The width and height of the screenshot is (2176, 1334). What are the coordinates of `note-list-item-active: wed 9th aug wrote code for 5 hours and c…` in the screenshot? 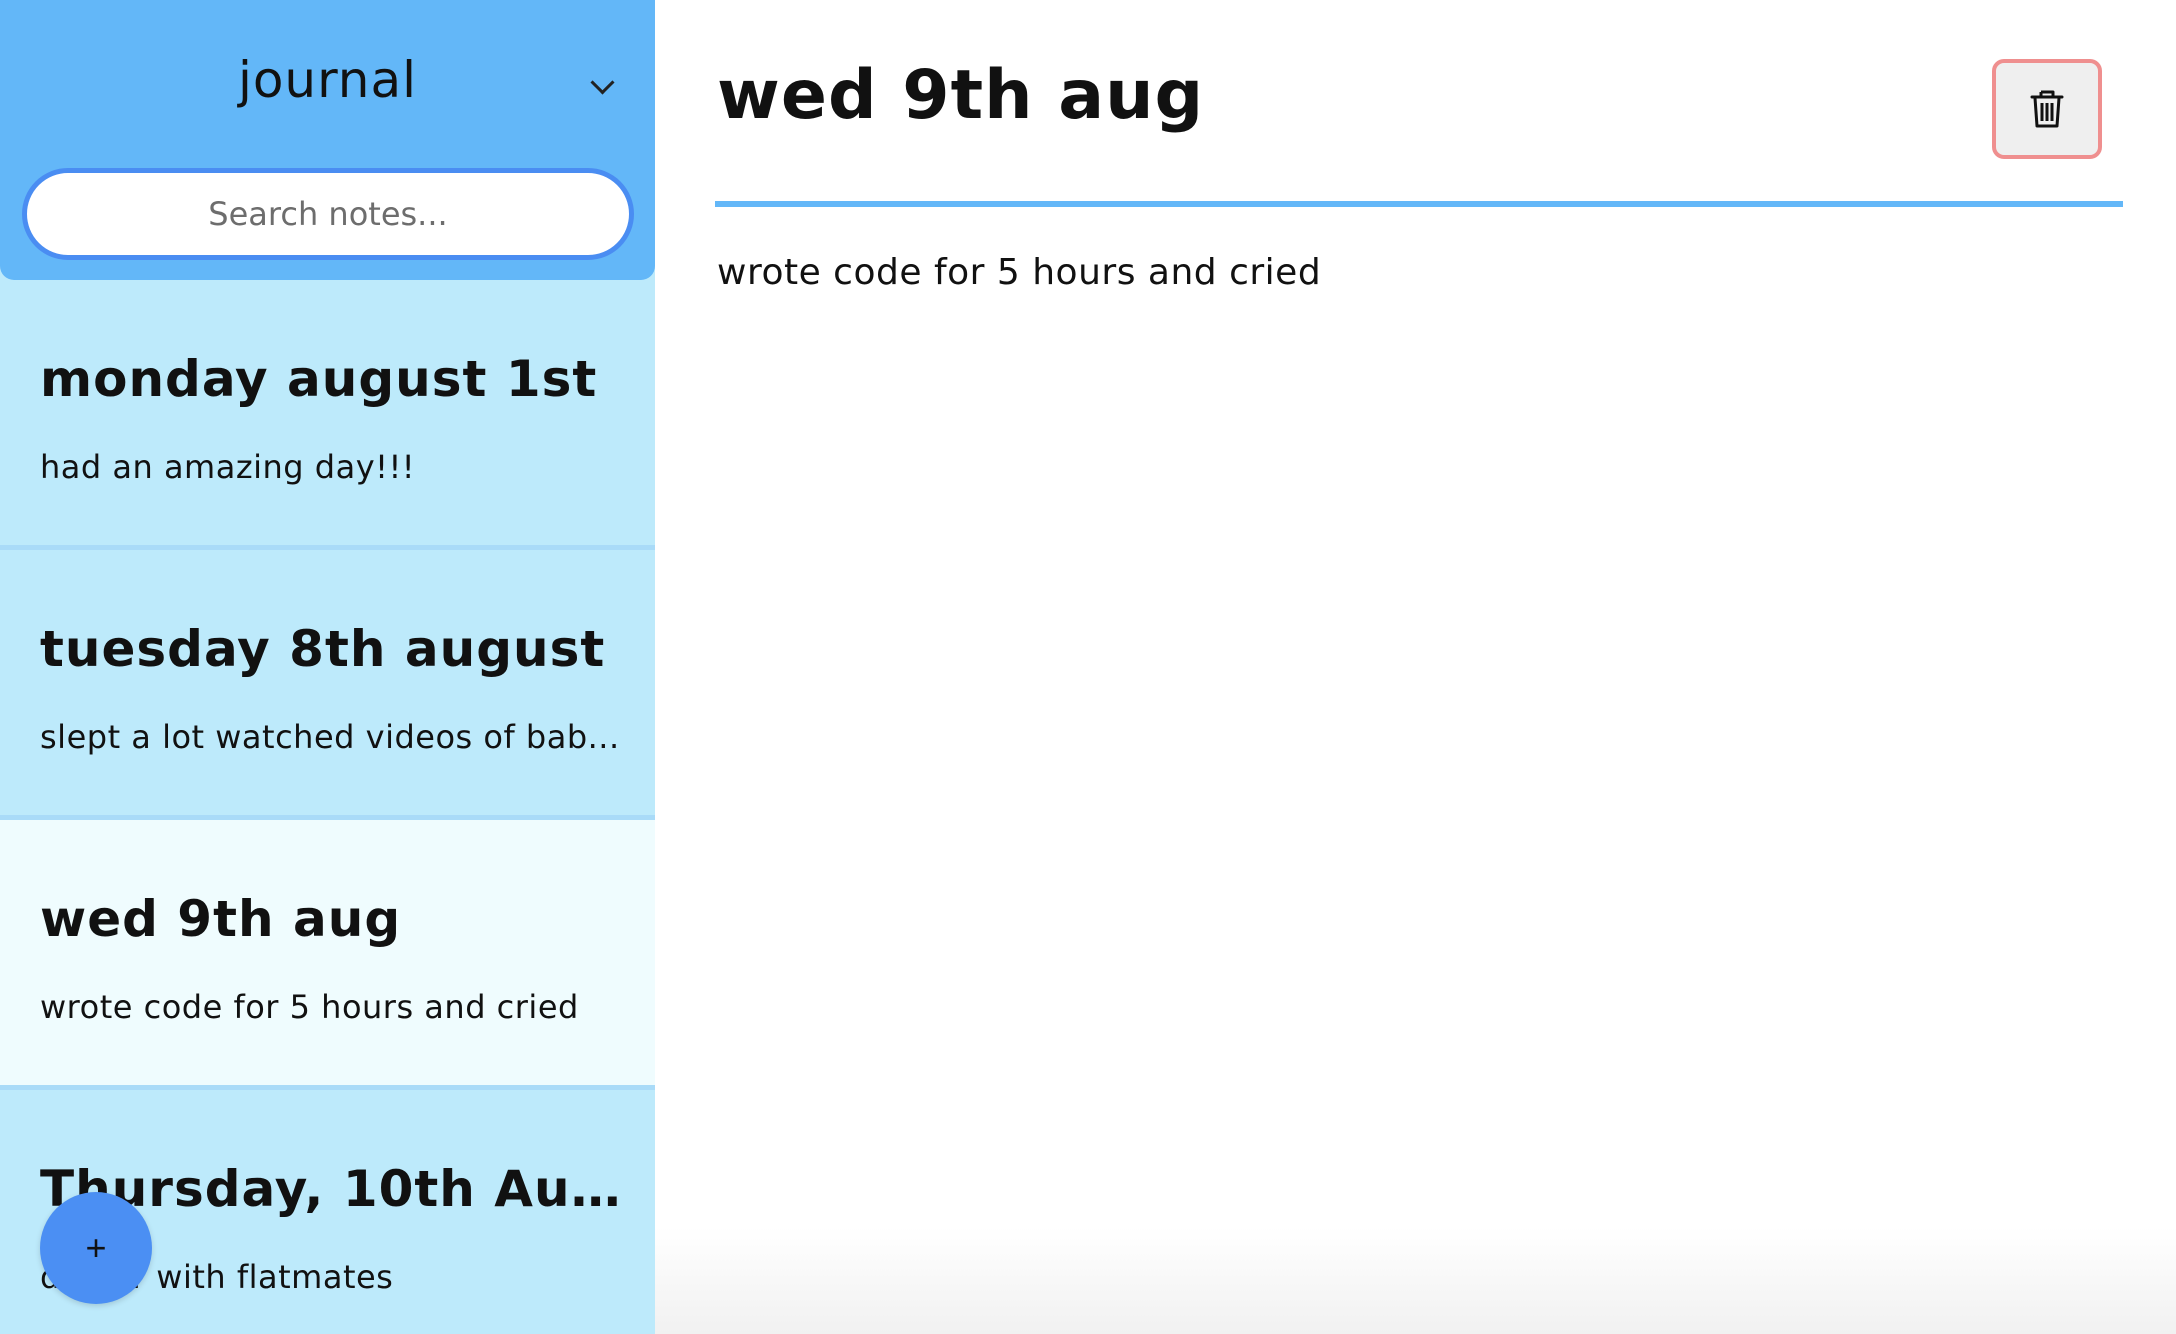 It's located at (327, 955).